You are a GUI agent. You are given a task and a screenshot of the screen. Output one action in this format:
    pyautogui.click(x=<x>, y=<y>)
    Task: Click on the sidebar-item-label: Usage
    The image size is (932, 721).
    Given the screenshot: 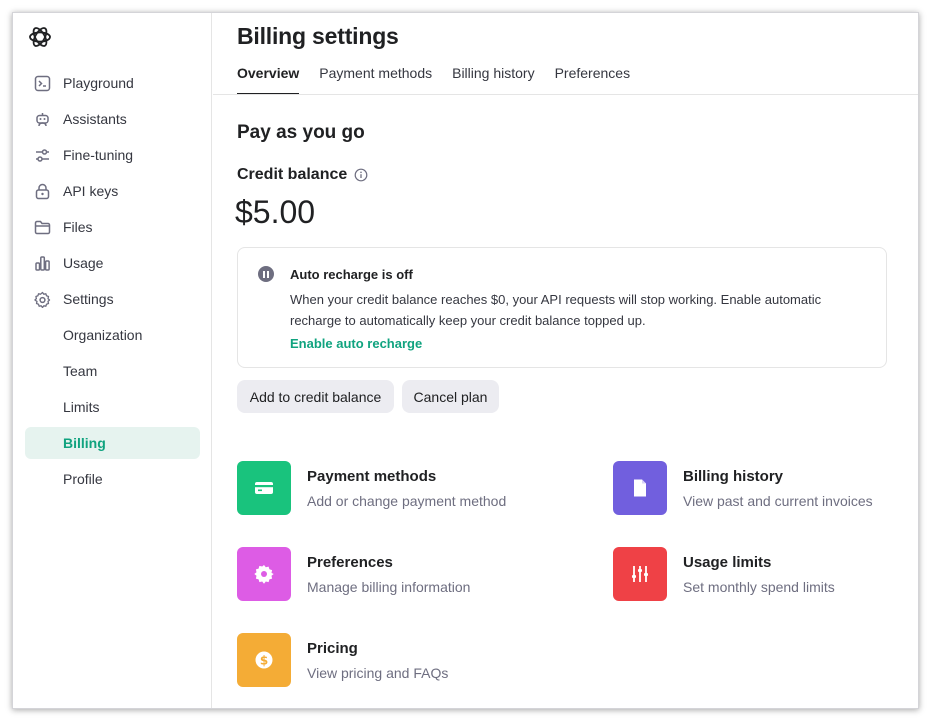 What is the action you would take?
    pyautogui.click(x=83, y=263)
    